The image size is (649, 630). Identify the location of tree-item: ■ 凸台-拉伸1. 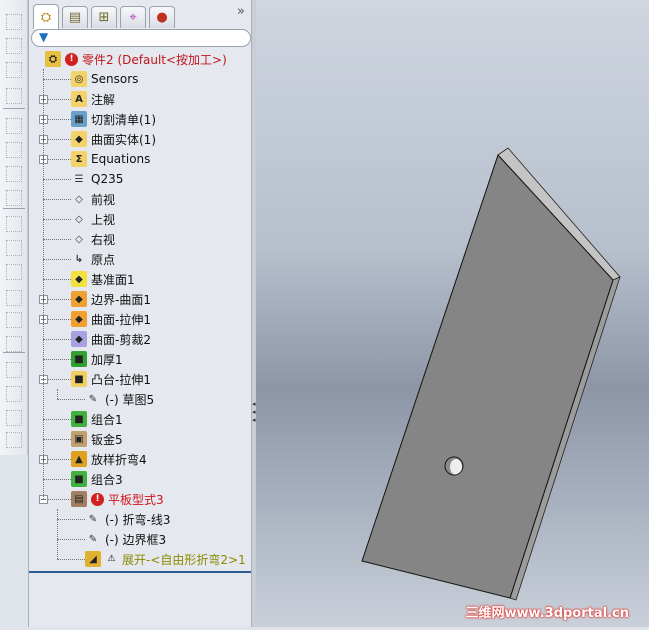
(111, 379).